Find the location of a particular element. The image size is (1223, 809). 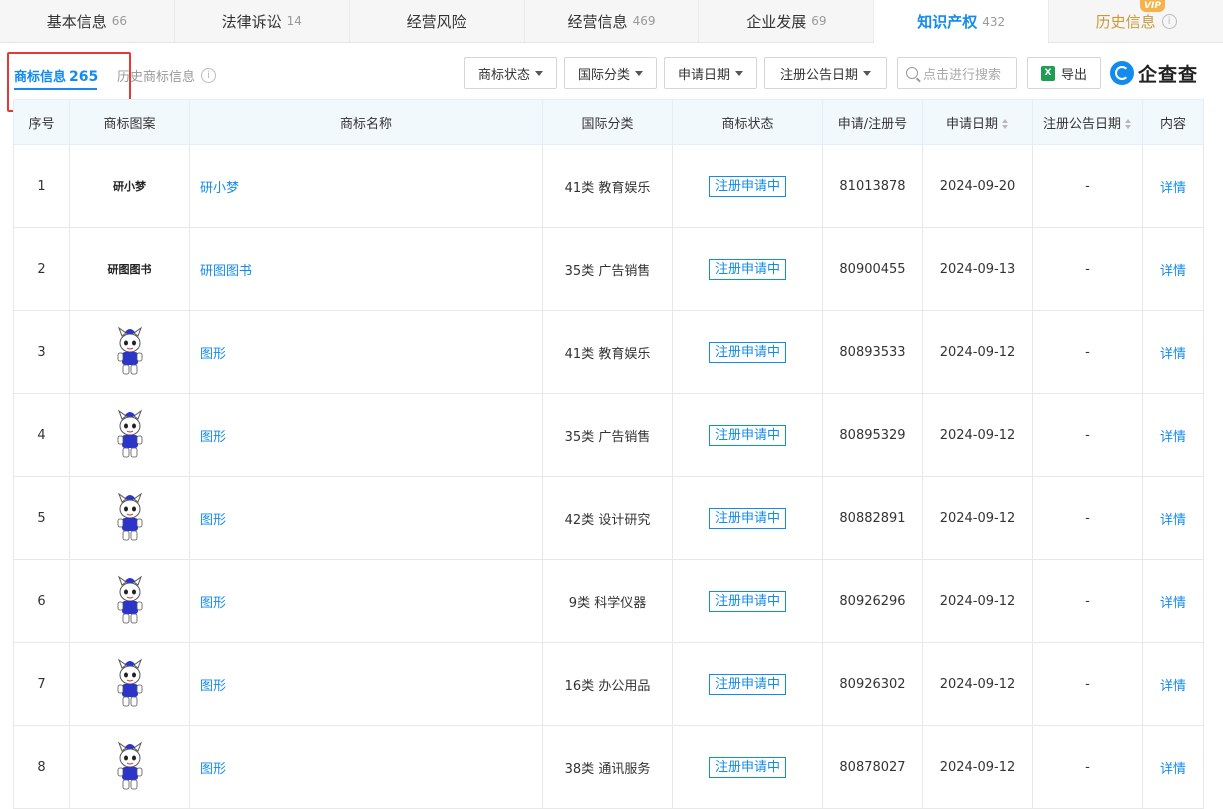

search-input: 点击进行搜索 is located at coordinates (957, 73).